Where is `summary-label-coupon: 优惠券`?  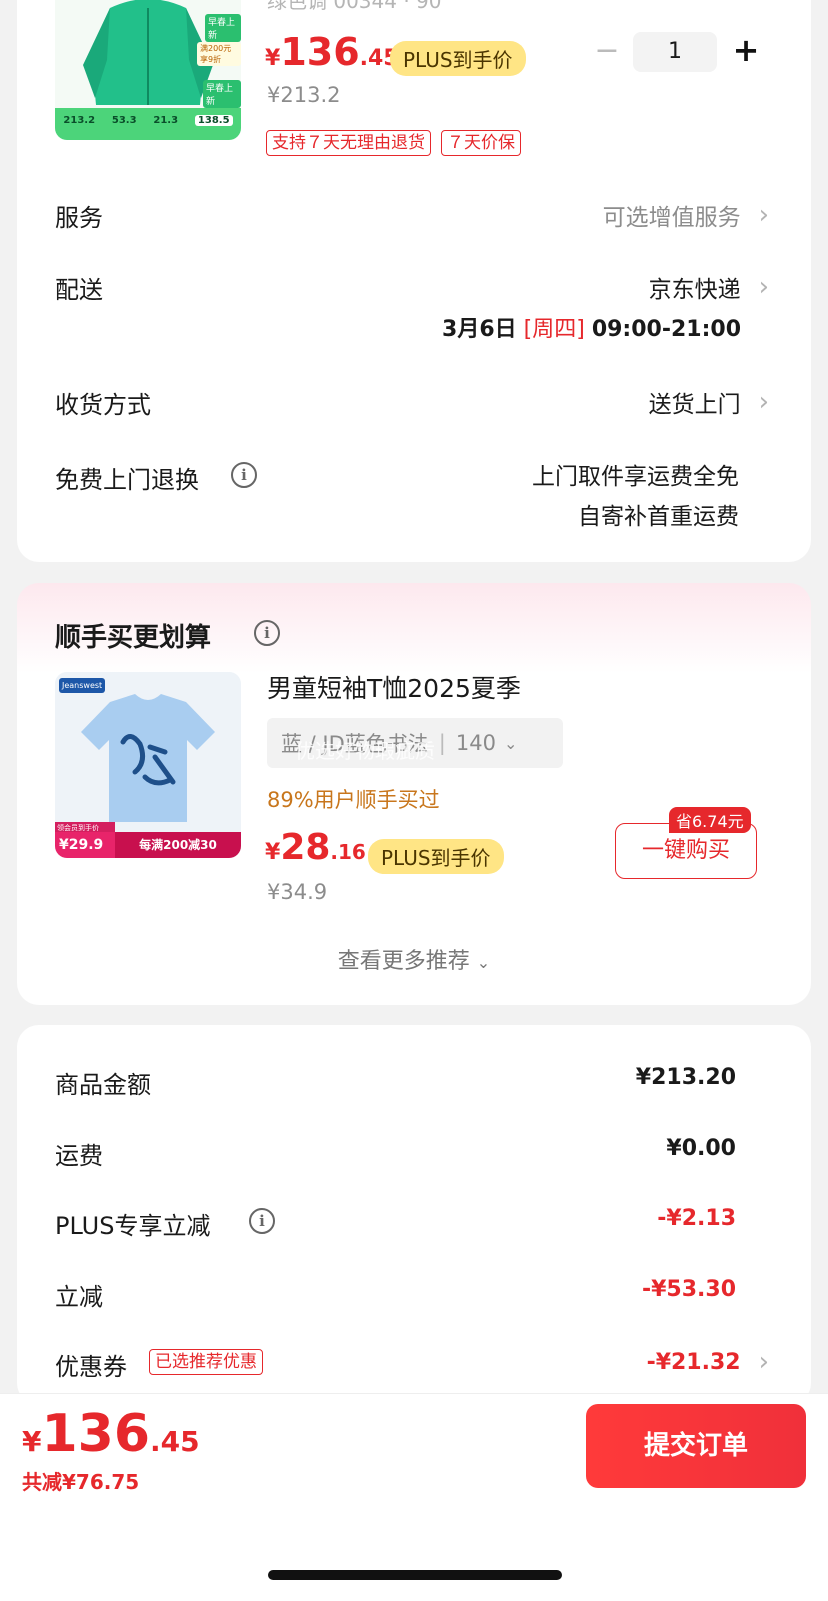 summary-label-coupon: 优惠券 is located at coordinates (91, 1367).